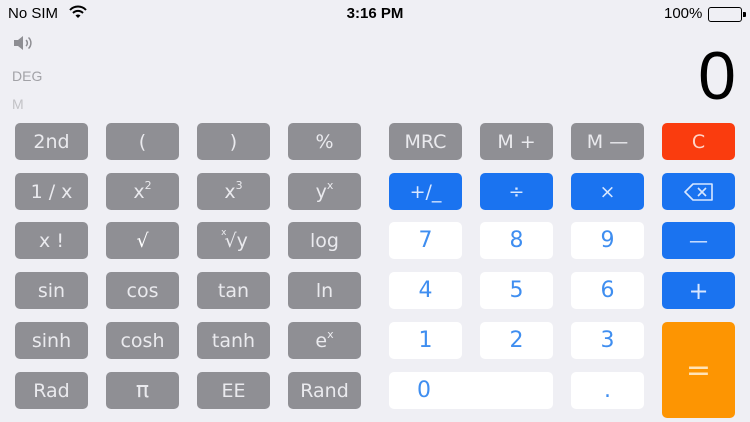 The width and height of the screenshot is (750, 422). I want to click on square-root-button: √, so click(142, 240).